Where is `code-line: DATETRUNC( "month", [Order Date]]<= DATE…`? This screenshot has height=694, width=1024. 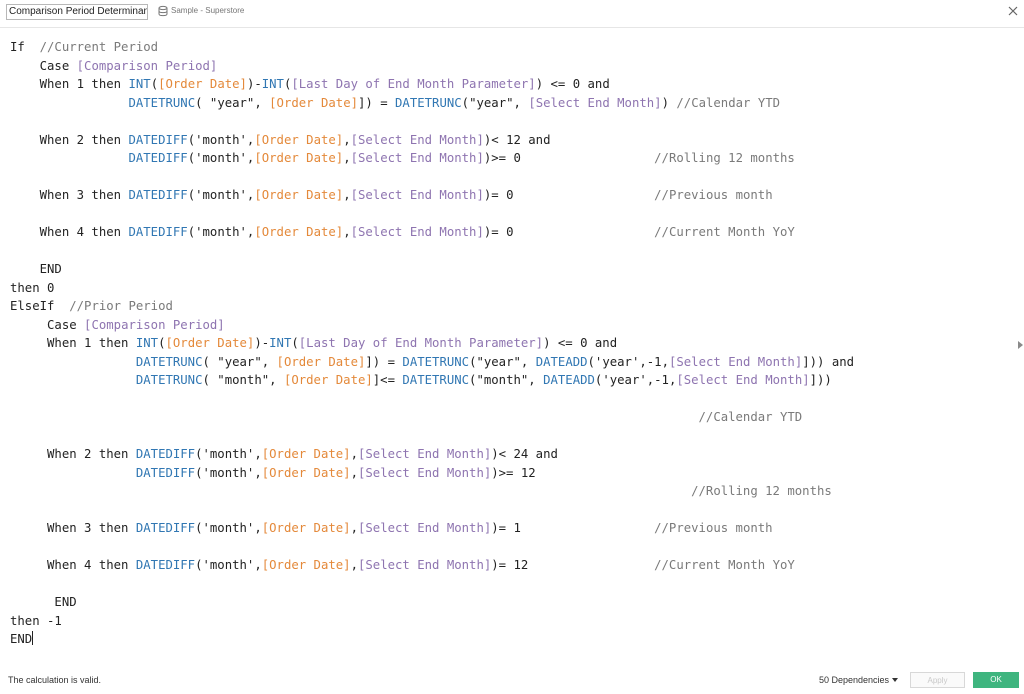
code-line: DATETRUNC( "month", [Order Date]]<= DATE… is located at coordinates (432, 380).